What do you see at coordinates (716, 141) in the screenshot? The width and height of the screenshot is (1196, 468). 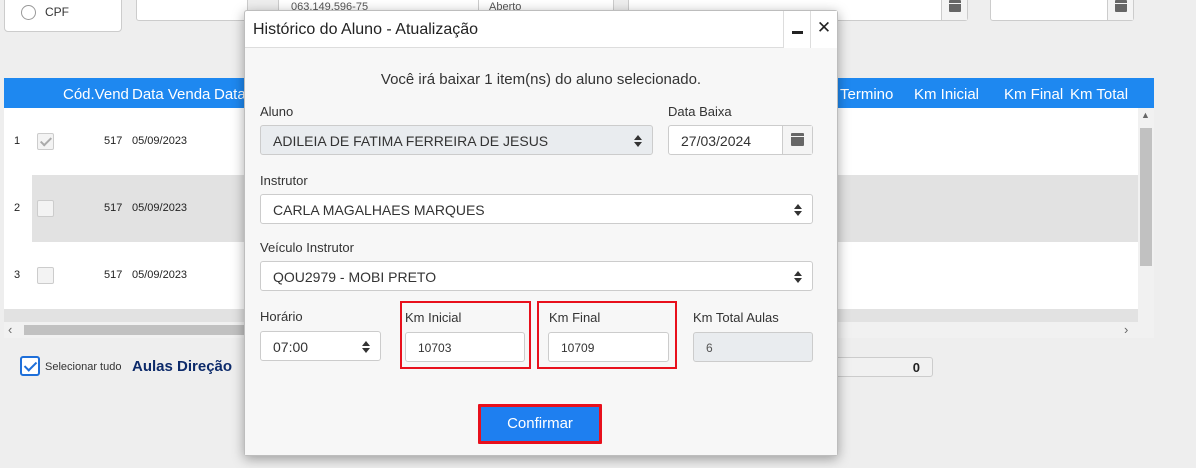 I see `data-baixa-value: 27/03/2024` at bounding box center [716, 141].